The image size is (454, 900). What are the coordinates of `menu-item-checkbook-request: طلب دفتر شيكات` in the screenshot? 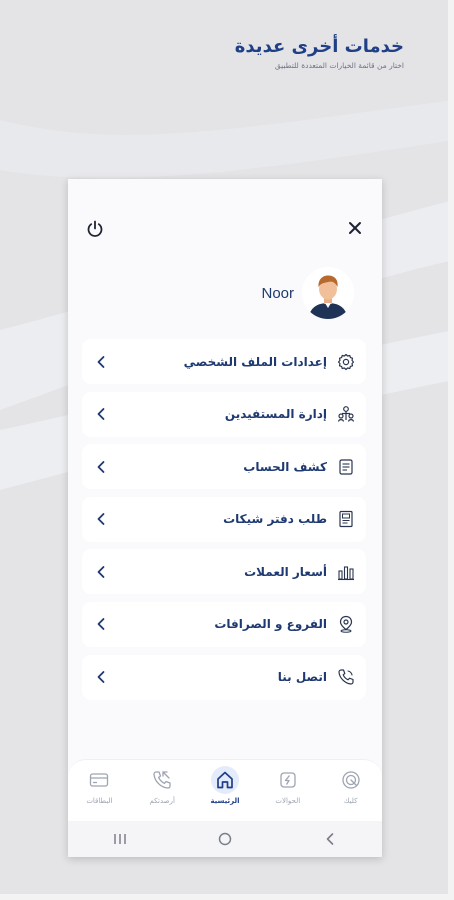 It's located at (224, 519).